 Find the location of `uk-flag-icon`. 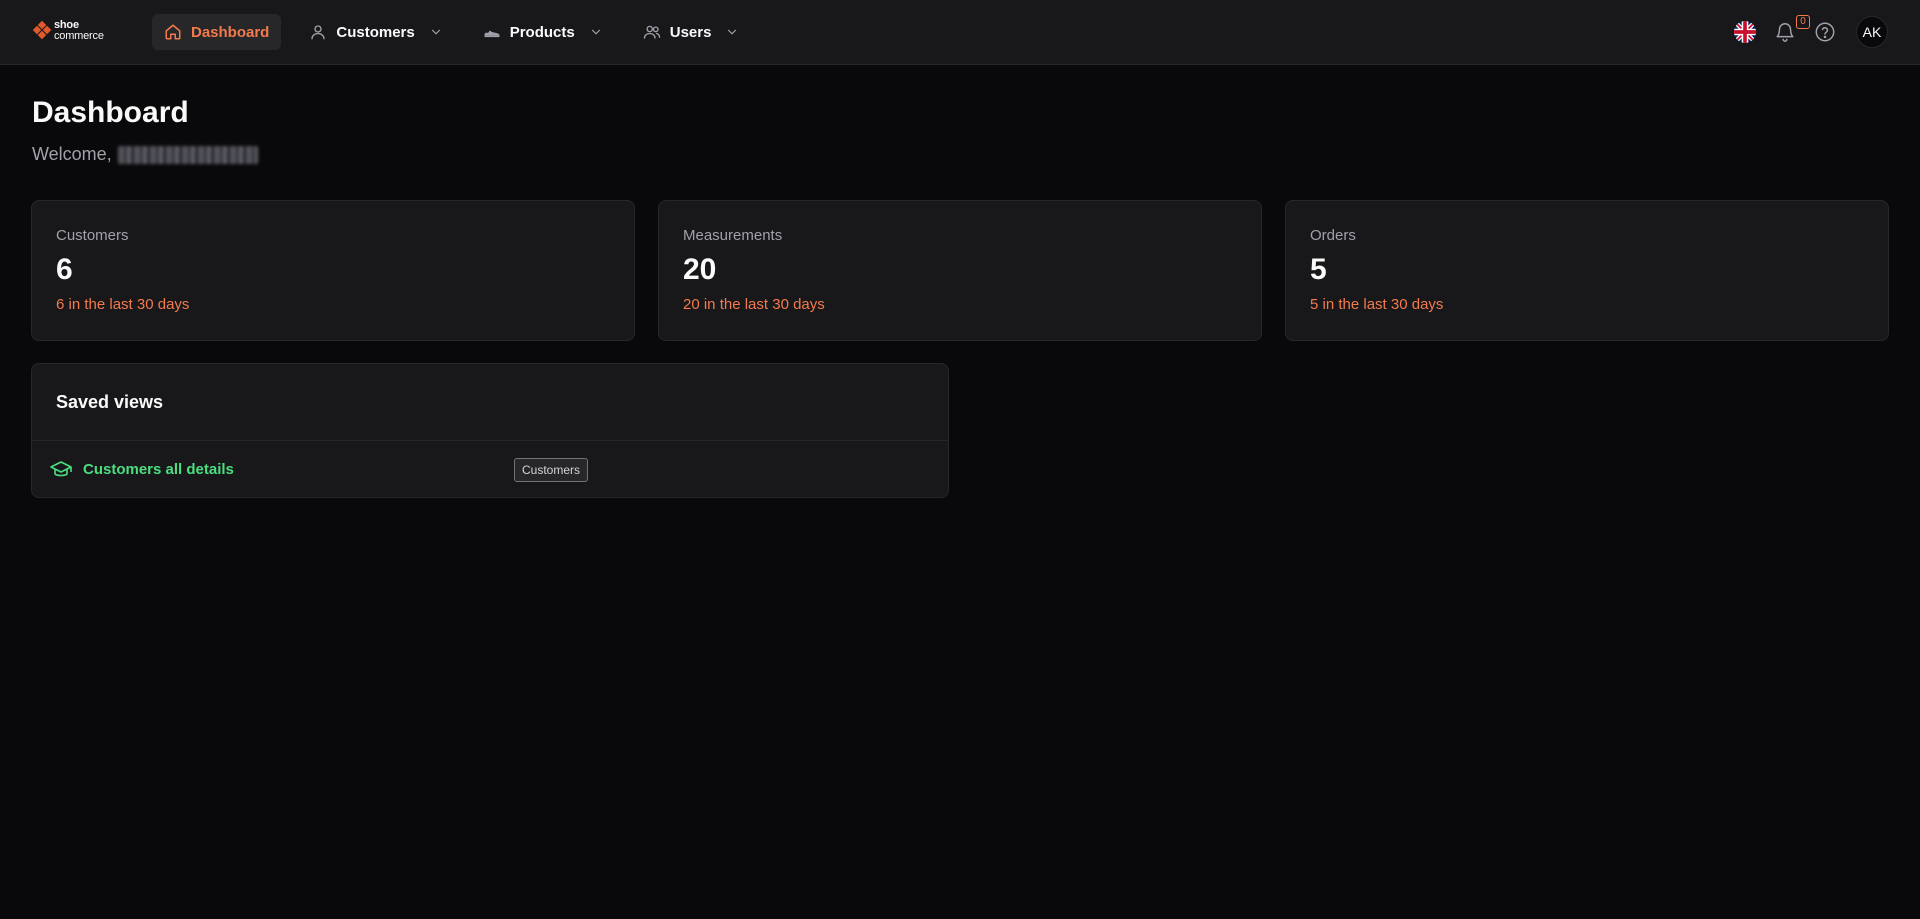

uk-flag-icon is located at coordinates (1745, 32).